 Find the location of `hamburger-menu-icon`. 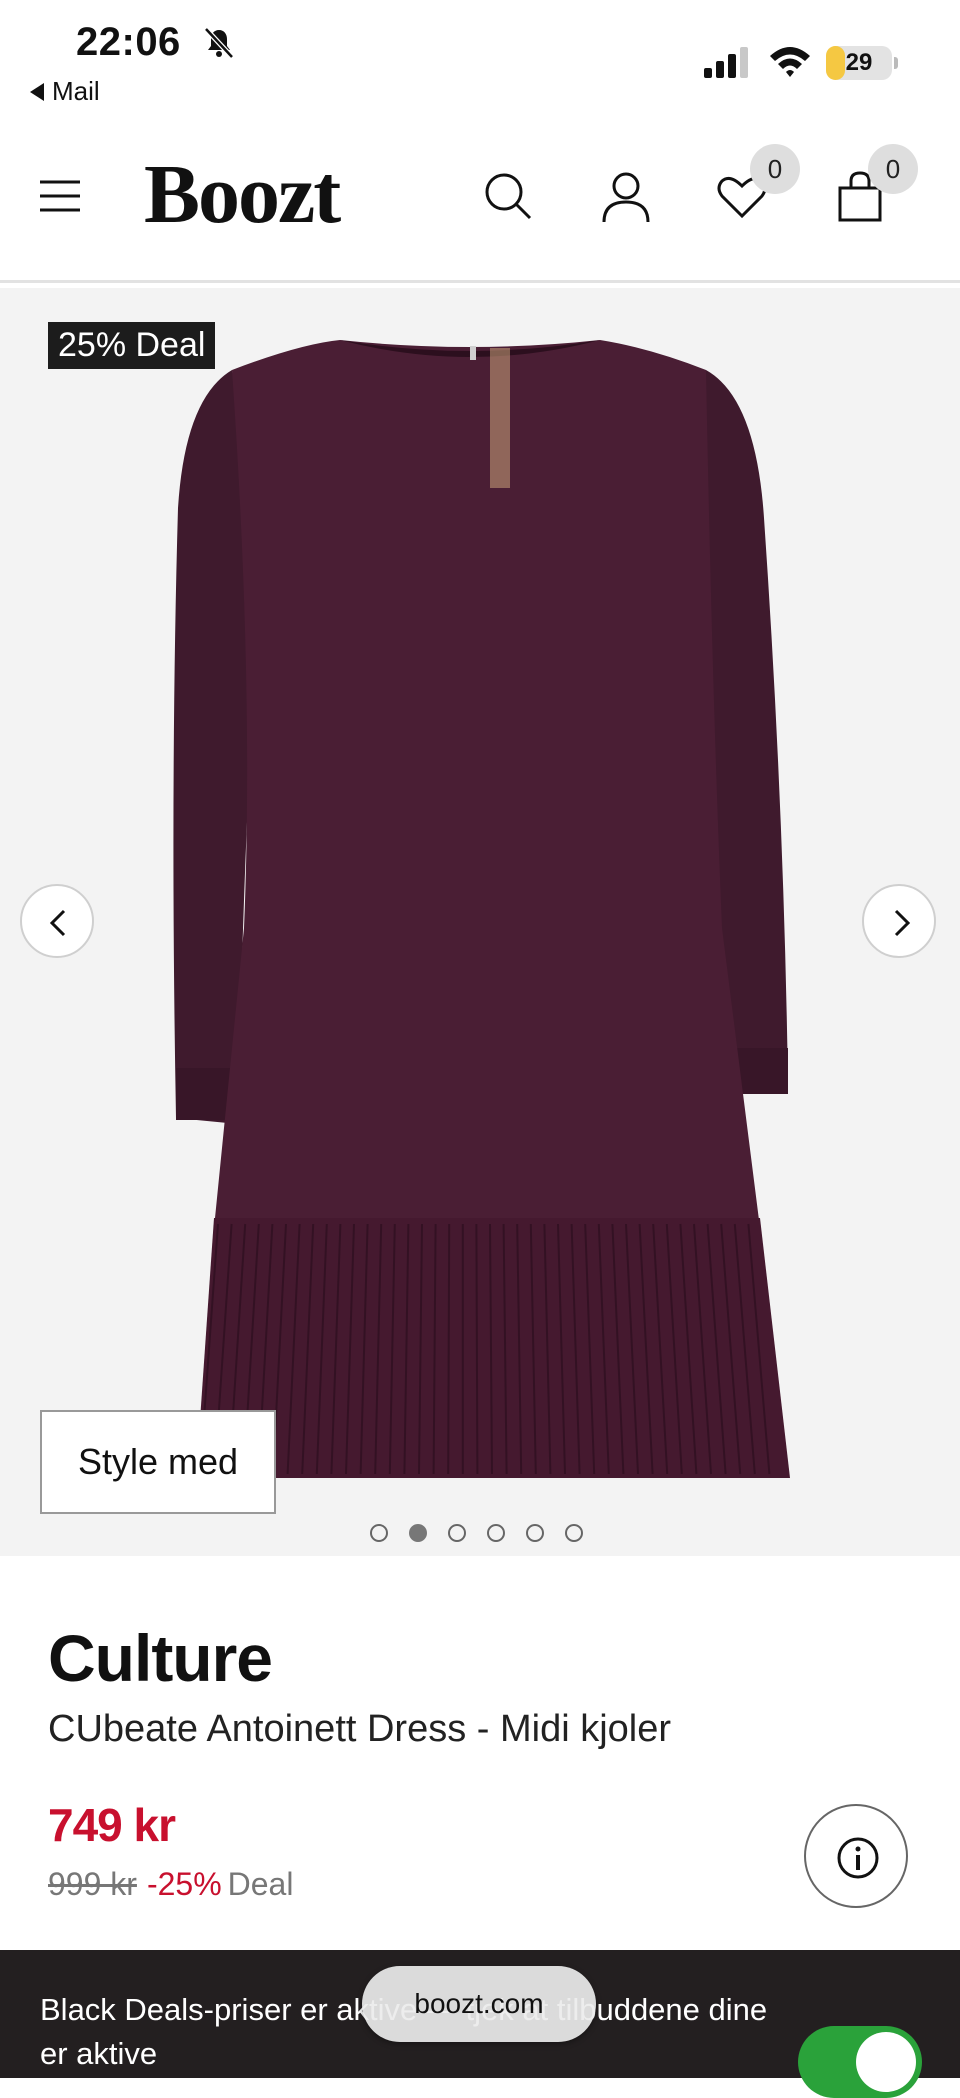

hamburger-menu-icon is located at coordinates (60, 196).